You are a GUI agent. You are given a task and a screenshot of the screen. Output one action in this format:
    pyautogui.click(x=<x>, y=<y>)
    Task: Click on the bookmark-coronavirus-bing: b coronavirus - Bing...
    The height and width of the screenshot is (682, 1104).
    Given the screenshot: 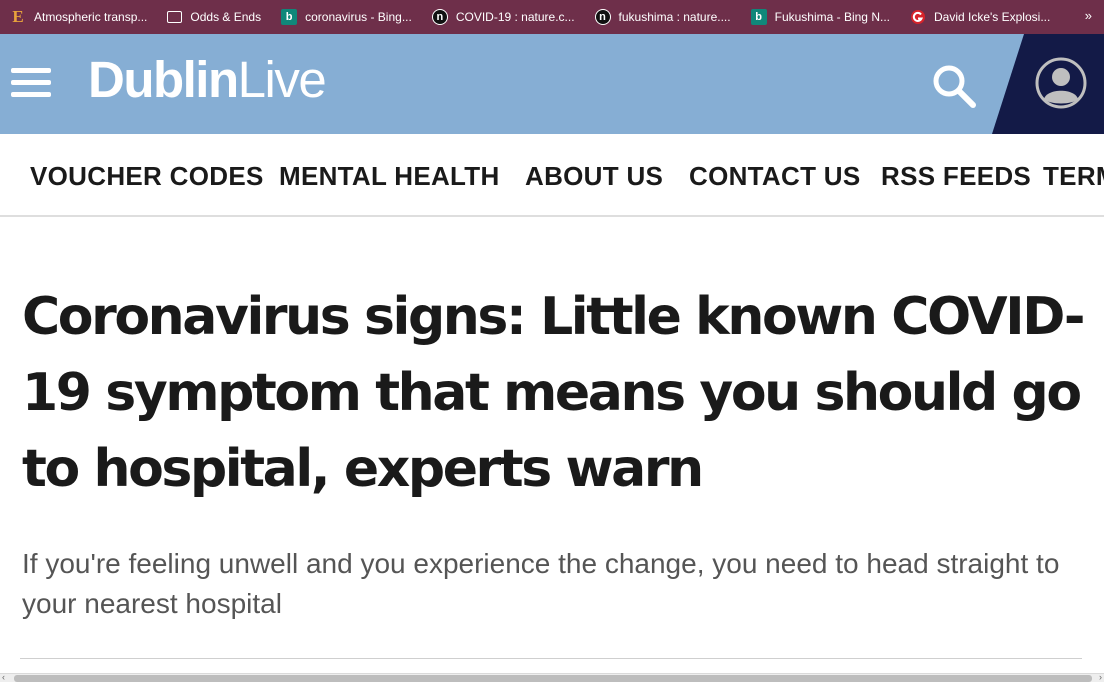 What is the action you would take?
    pyautogui.click(x=346, y=17)
    